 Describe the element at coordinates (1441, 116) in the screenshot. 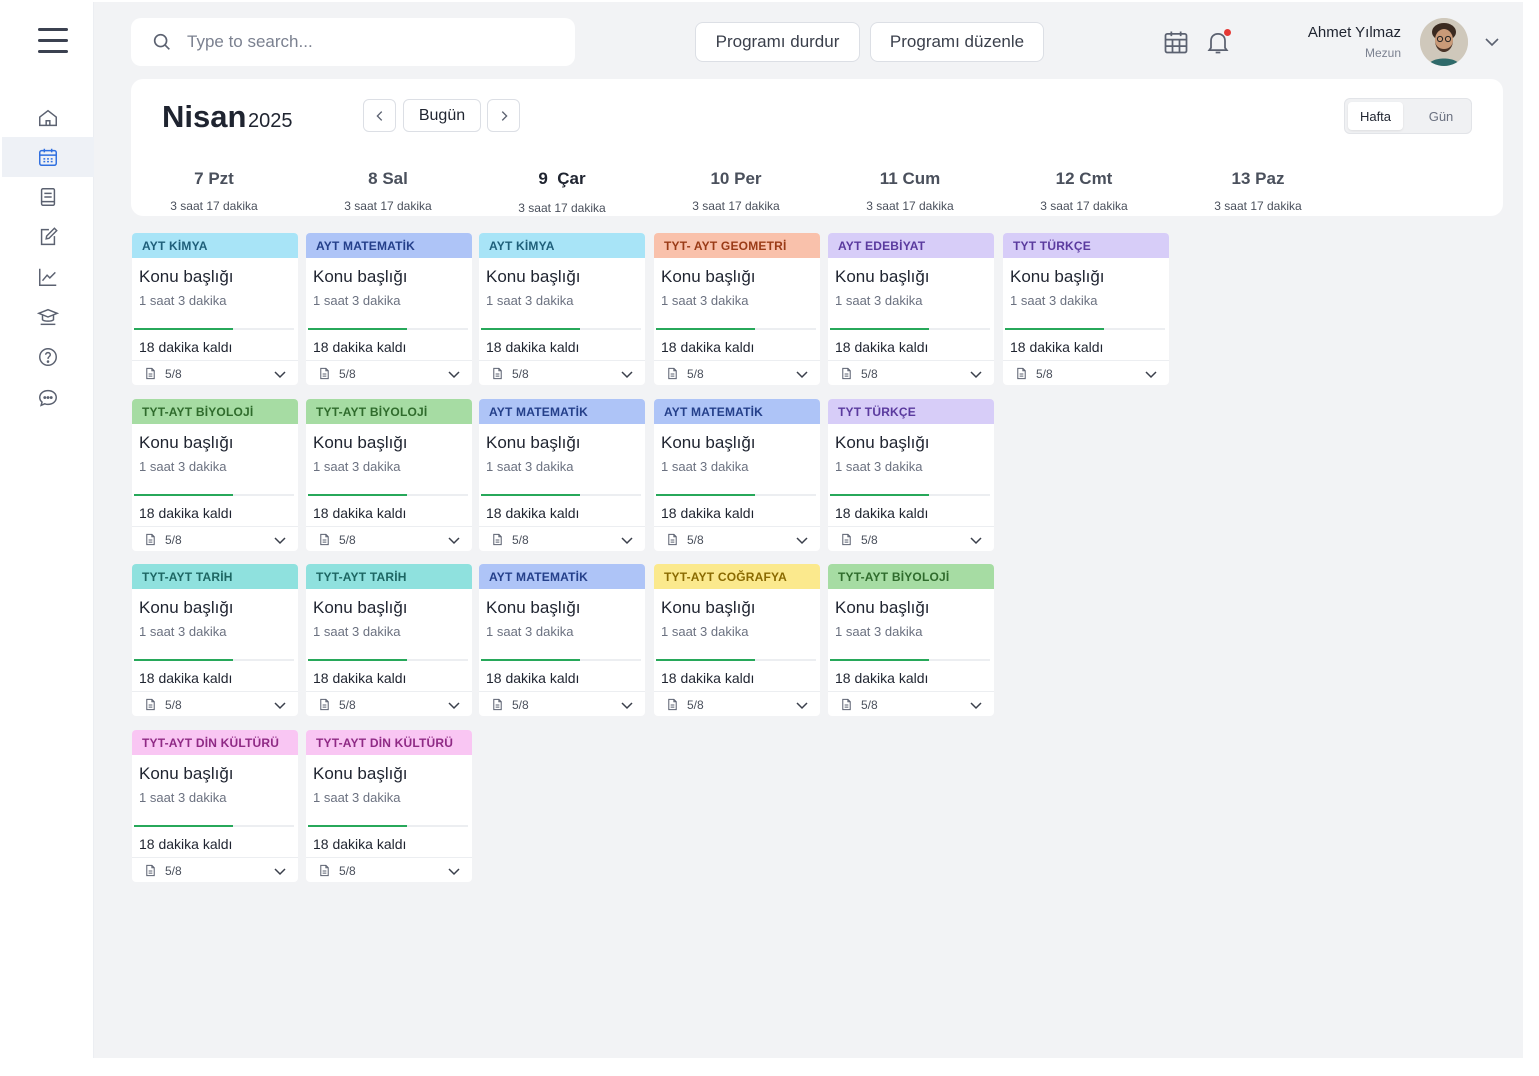

I see `view-day-tab: Gün` at that location.